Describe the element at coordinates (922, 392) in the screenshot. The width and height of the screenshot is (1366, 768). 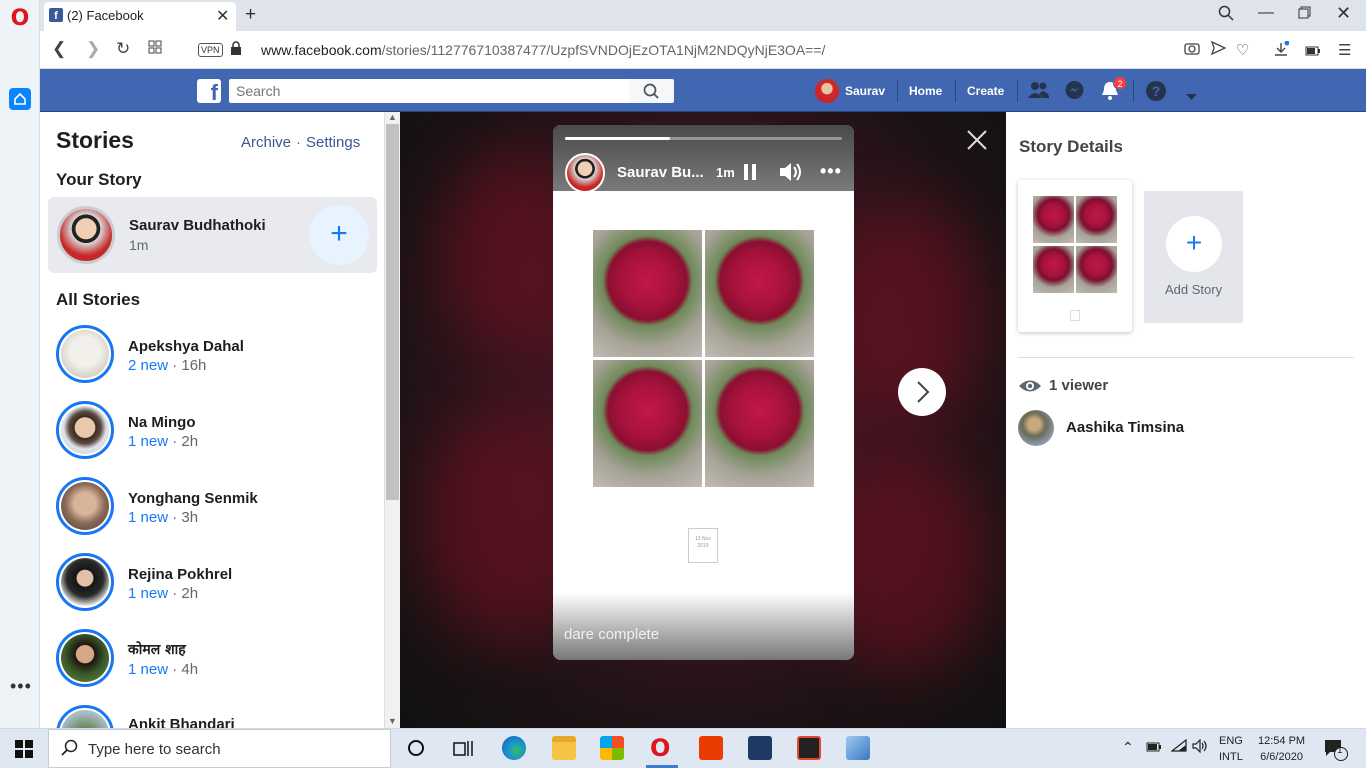
I see `next-story-button` at that location.